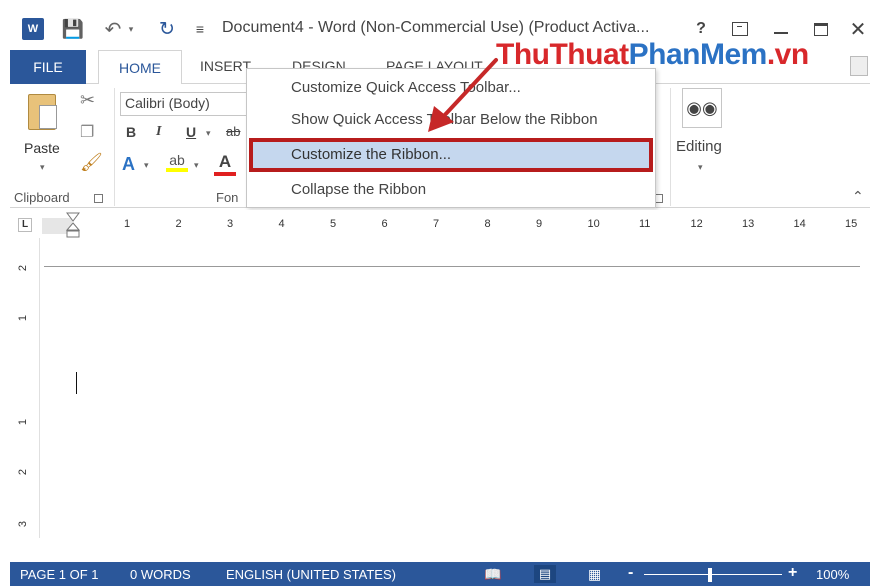  Describe the element at coordinates (140, 67) in the screenshot. I see `tab-home: HOME` at that location.